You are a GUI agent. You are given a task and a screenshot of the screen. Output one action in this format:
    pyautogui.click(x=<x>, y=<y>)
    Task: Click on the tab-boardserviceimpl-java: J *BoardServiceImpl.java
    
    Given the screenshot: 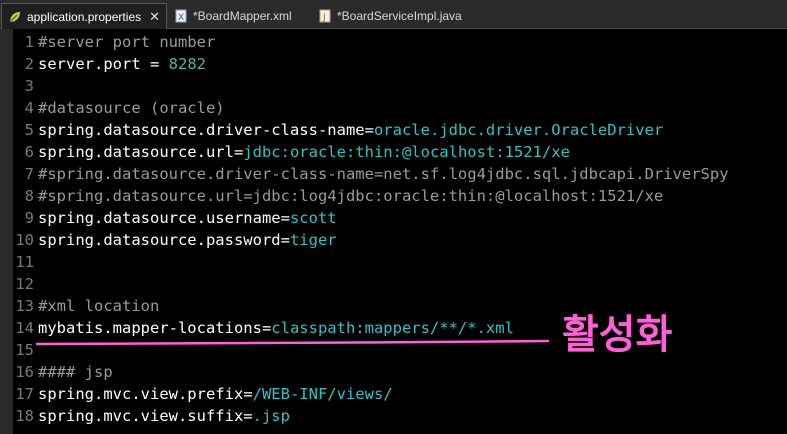 What is the action you would take?
    pyautogui.click(x=397, y=16)
    